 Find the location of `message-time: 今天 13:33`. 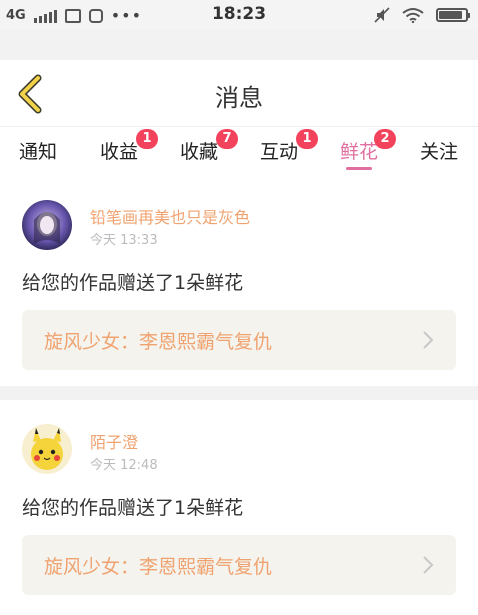

message-time: 今天 13:33 is located at coordinates (124, 240).